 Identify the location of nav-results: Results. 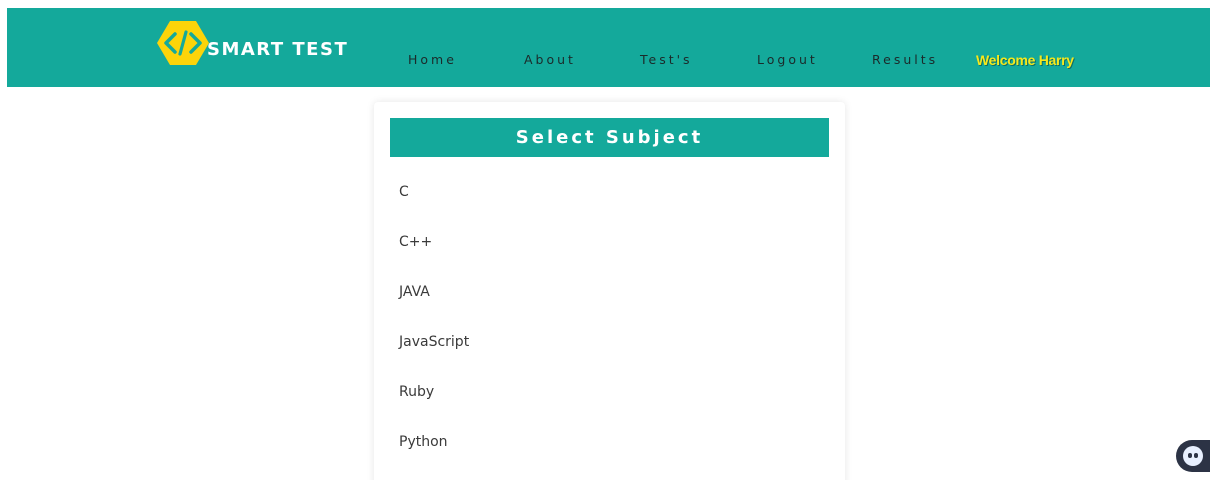
(905, 59).